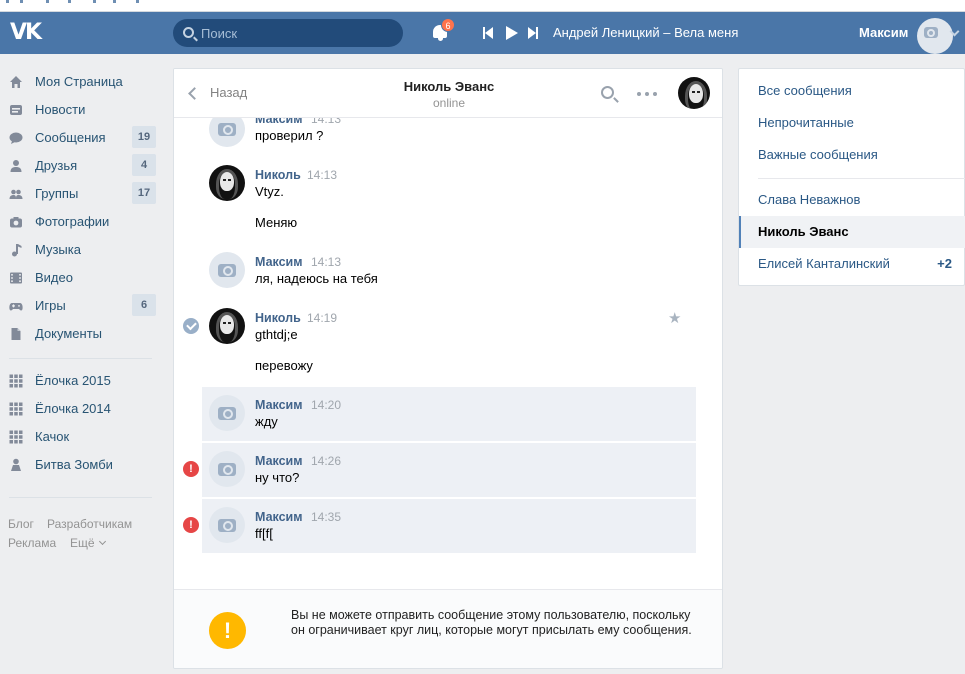 The width and height of the screenshot is (965, 674). Describe the element at coordinates (607, 92) in the screenshot. I see `search-icon` at that location.